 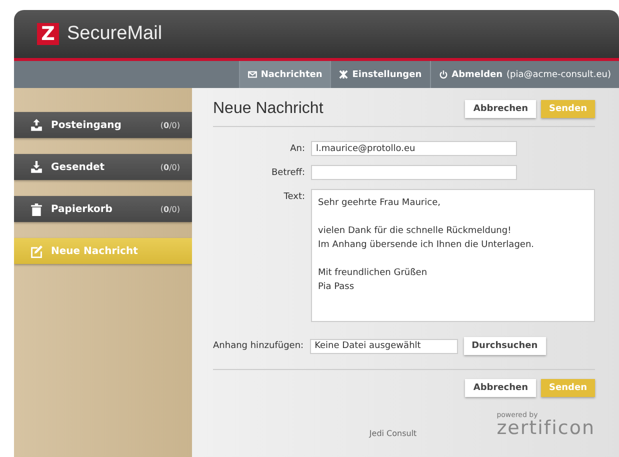 What do you see at coordinates (384, 346) in the screenshot?
I see `file-field: Keine Datei ausgewählt` at bounding box center [384, 346].